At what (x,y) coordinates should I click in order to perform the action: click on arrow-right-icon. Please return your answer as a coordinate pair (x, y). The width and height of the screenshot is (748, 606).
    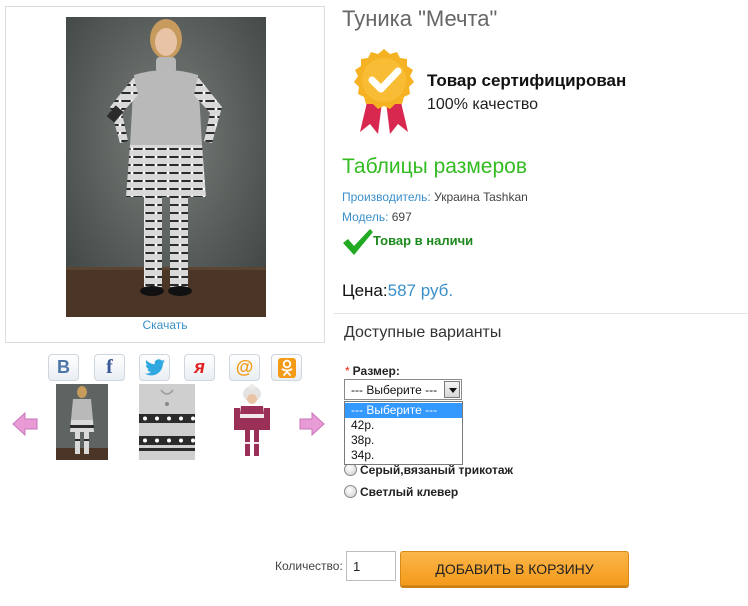
    Looking at the image, I should click on (312, 424).